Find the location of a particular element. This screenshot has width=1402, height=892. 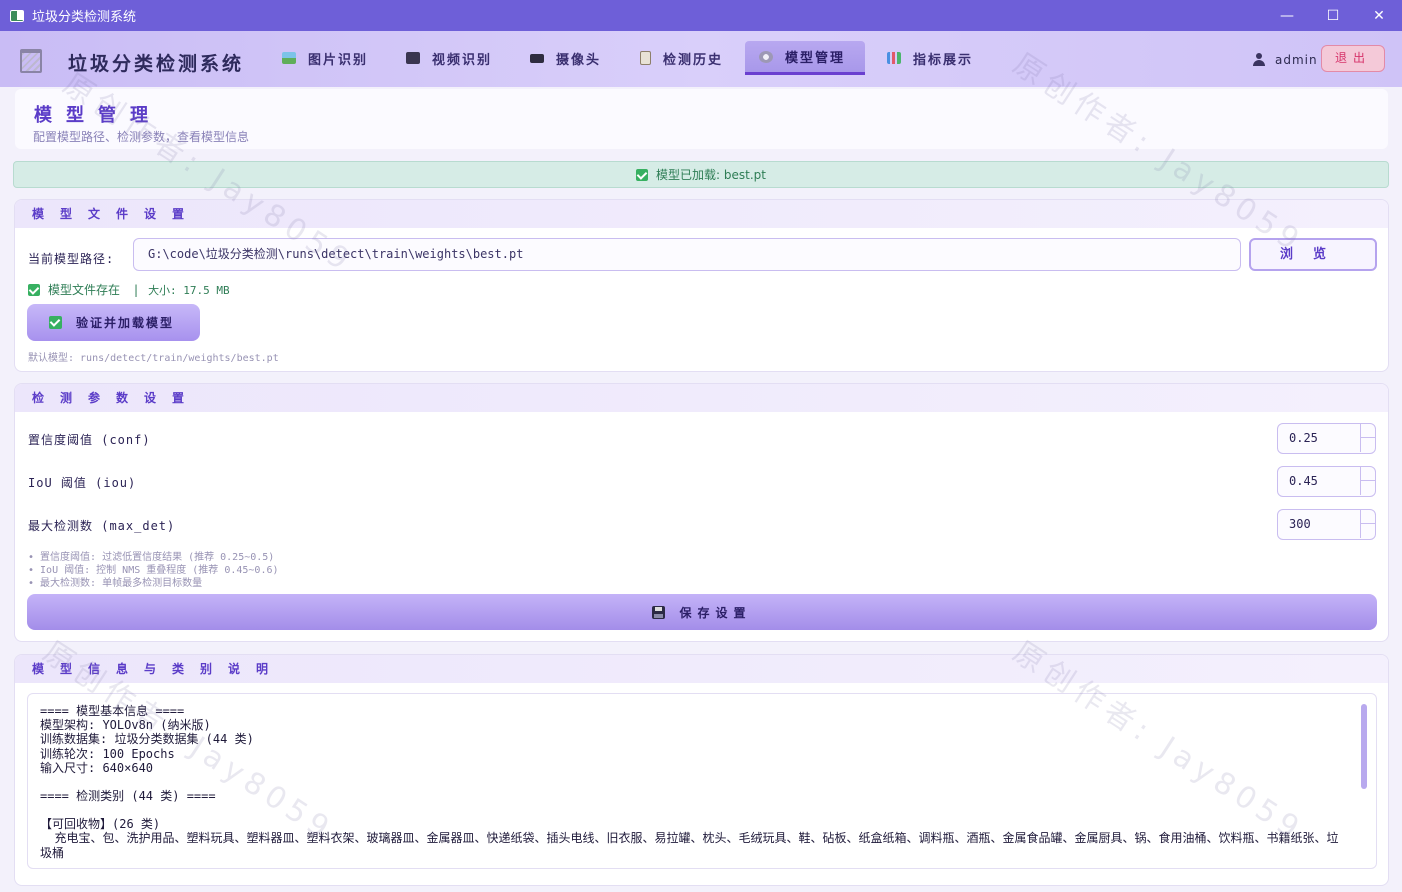

app-title: 垃圾分类检测系统 is located at coordinates (156, 64).